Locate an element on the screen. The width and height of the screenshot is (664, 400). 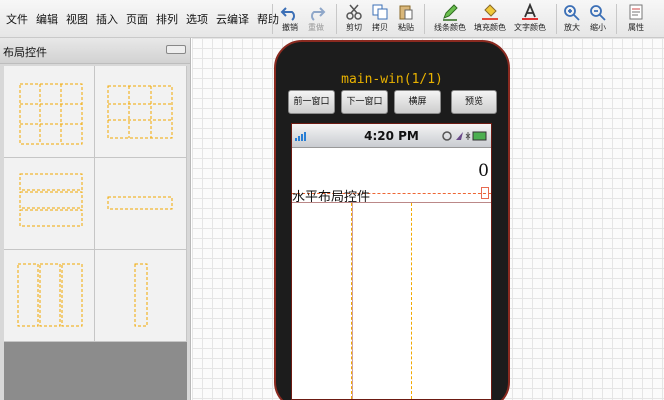
vertical-bar-widget is located at coordinates (141, 296).